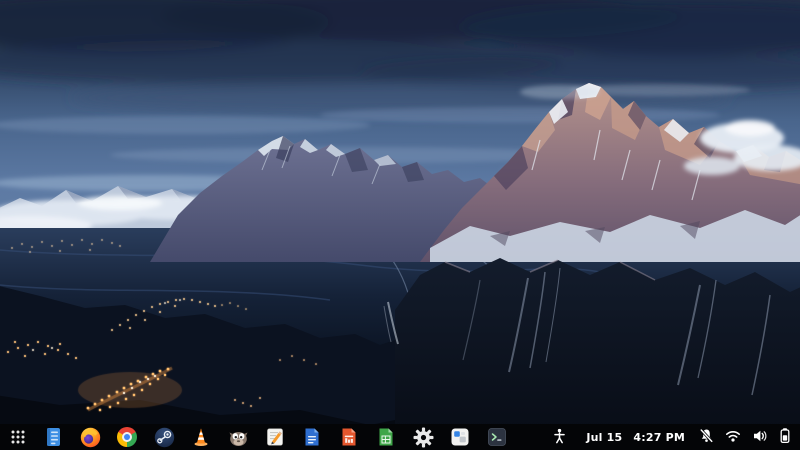  I want to click on wifi-button, so click(733, 437).